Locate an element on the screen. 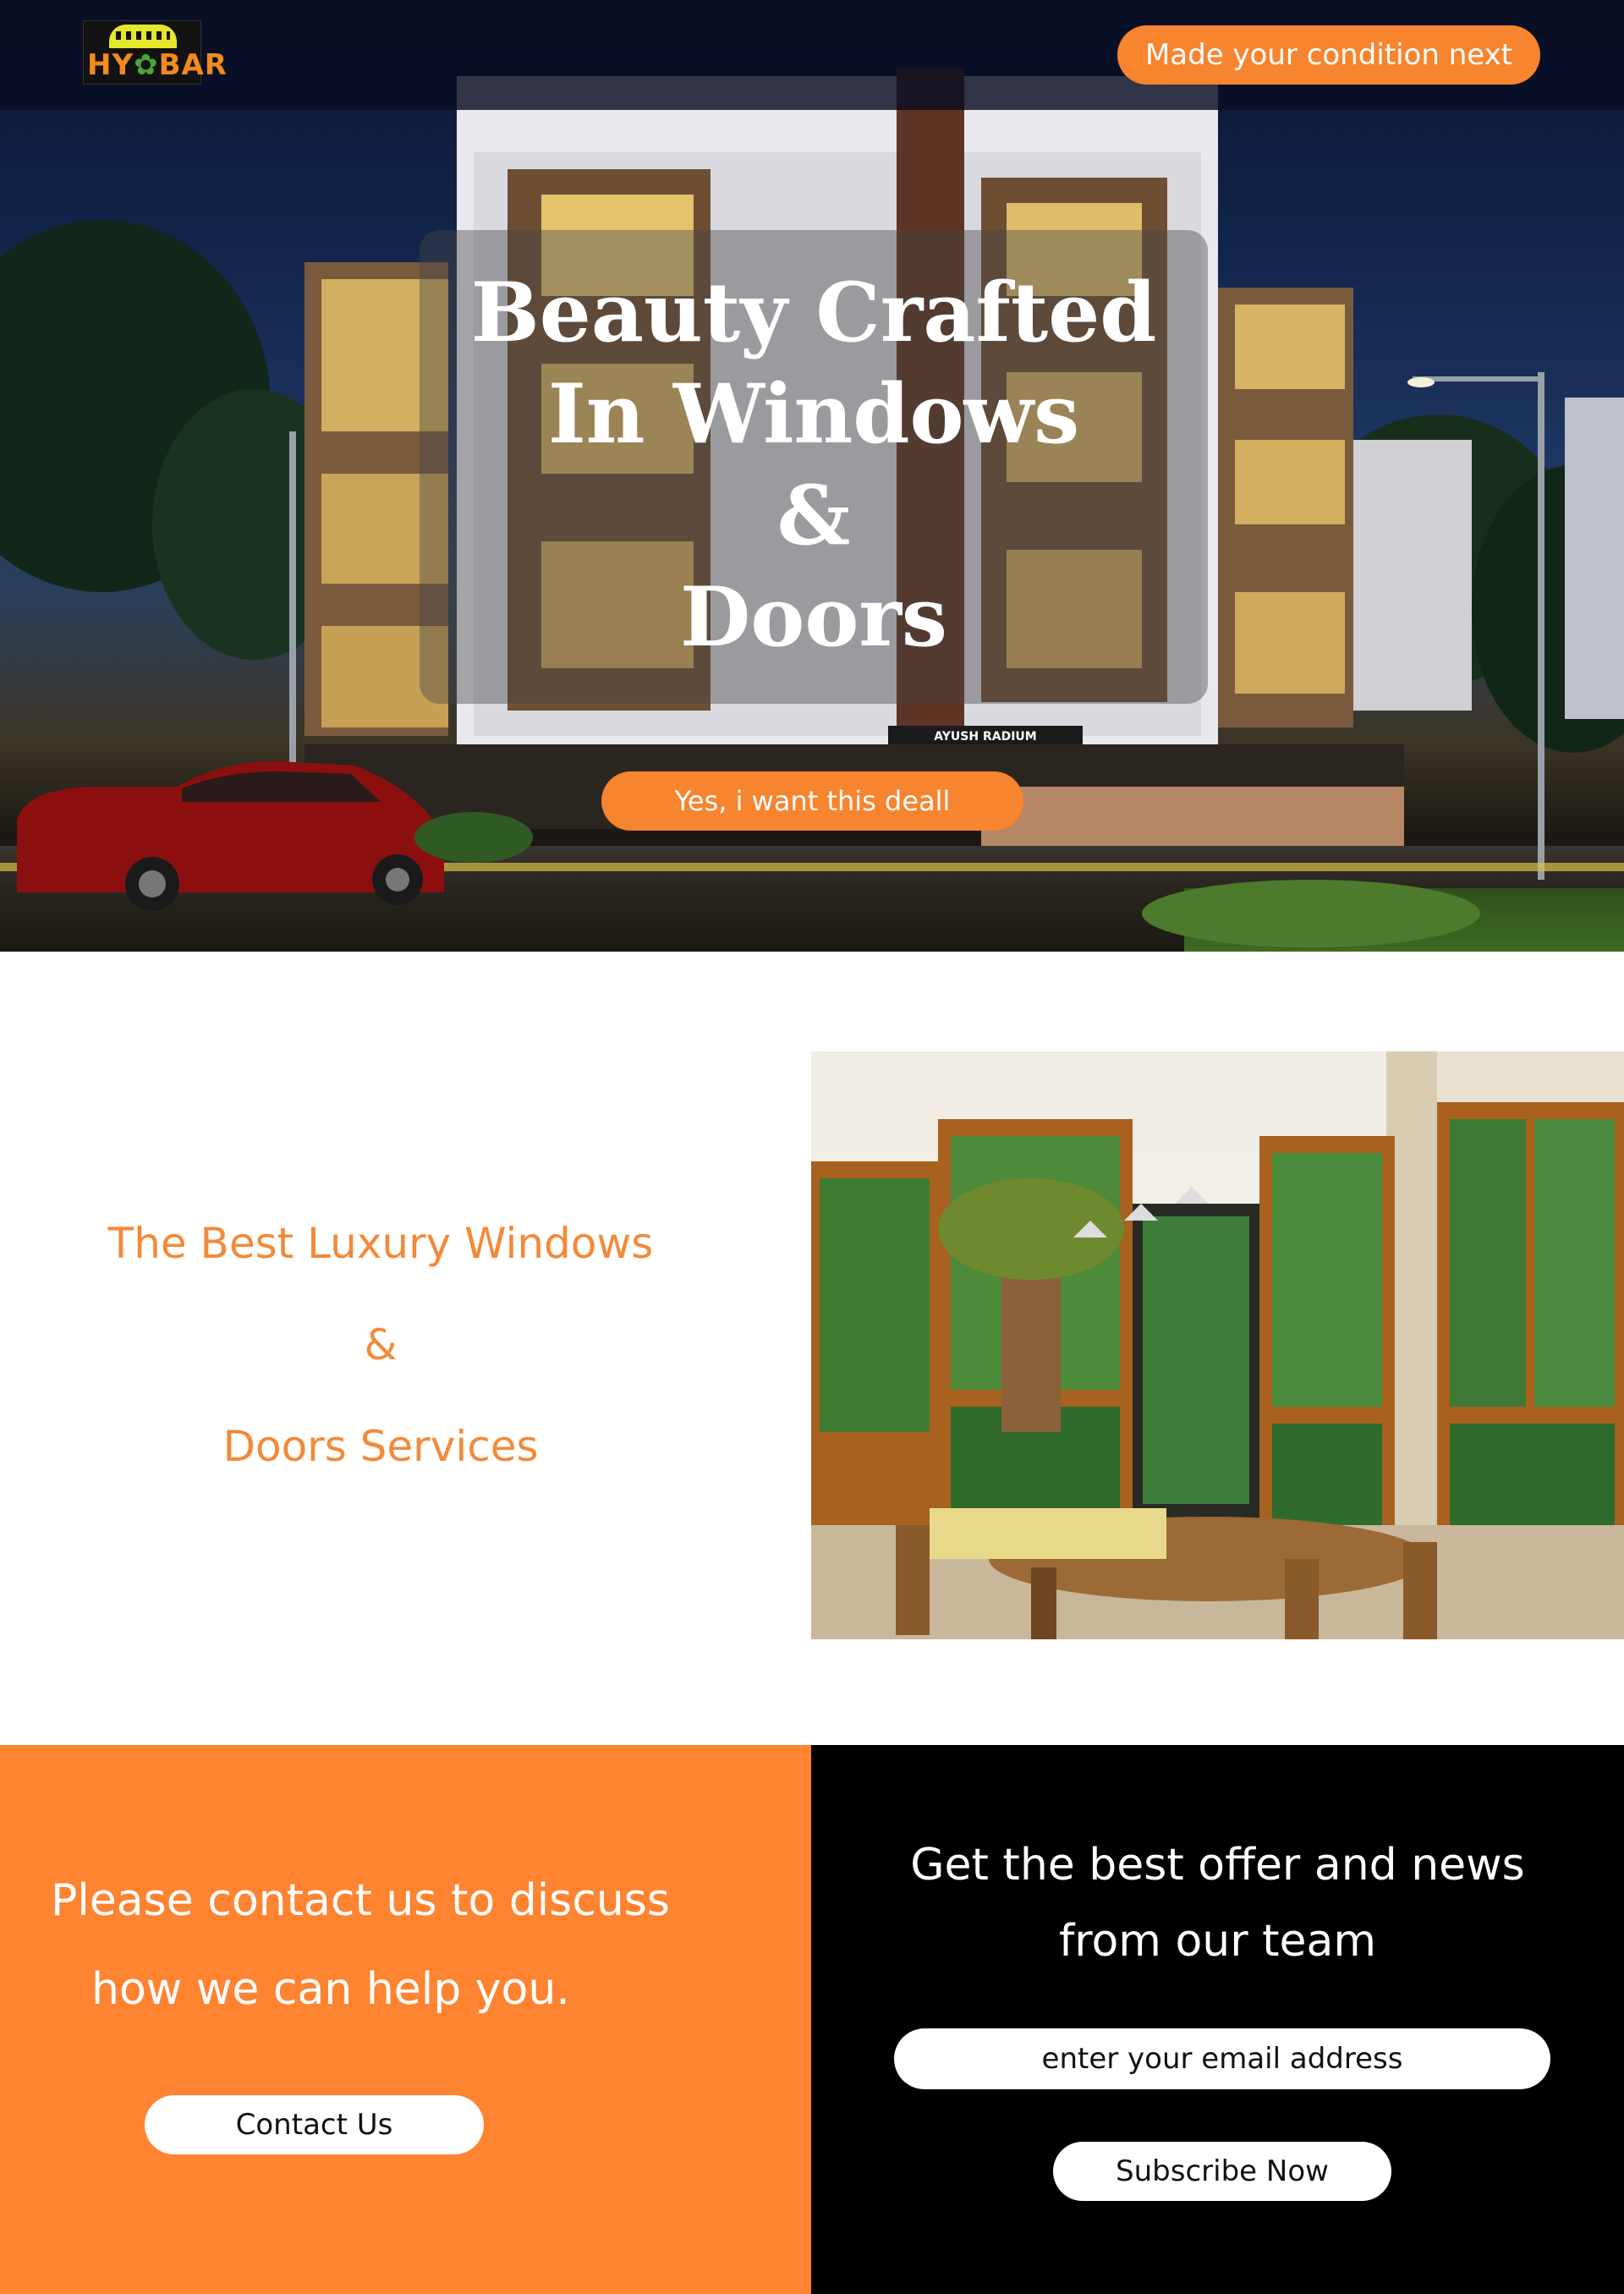 The width and height of the screenshot is (1624, 2294). logo-wordmark: HY✿BAR is located at coordinates (157, 65).